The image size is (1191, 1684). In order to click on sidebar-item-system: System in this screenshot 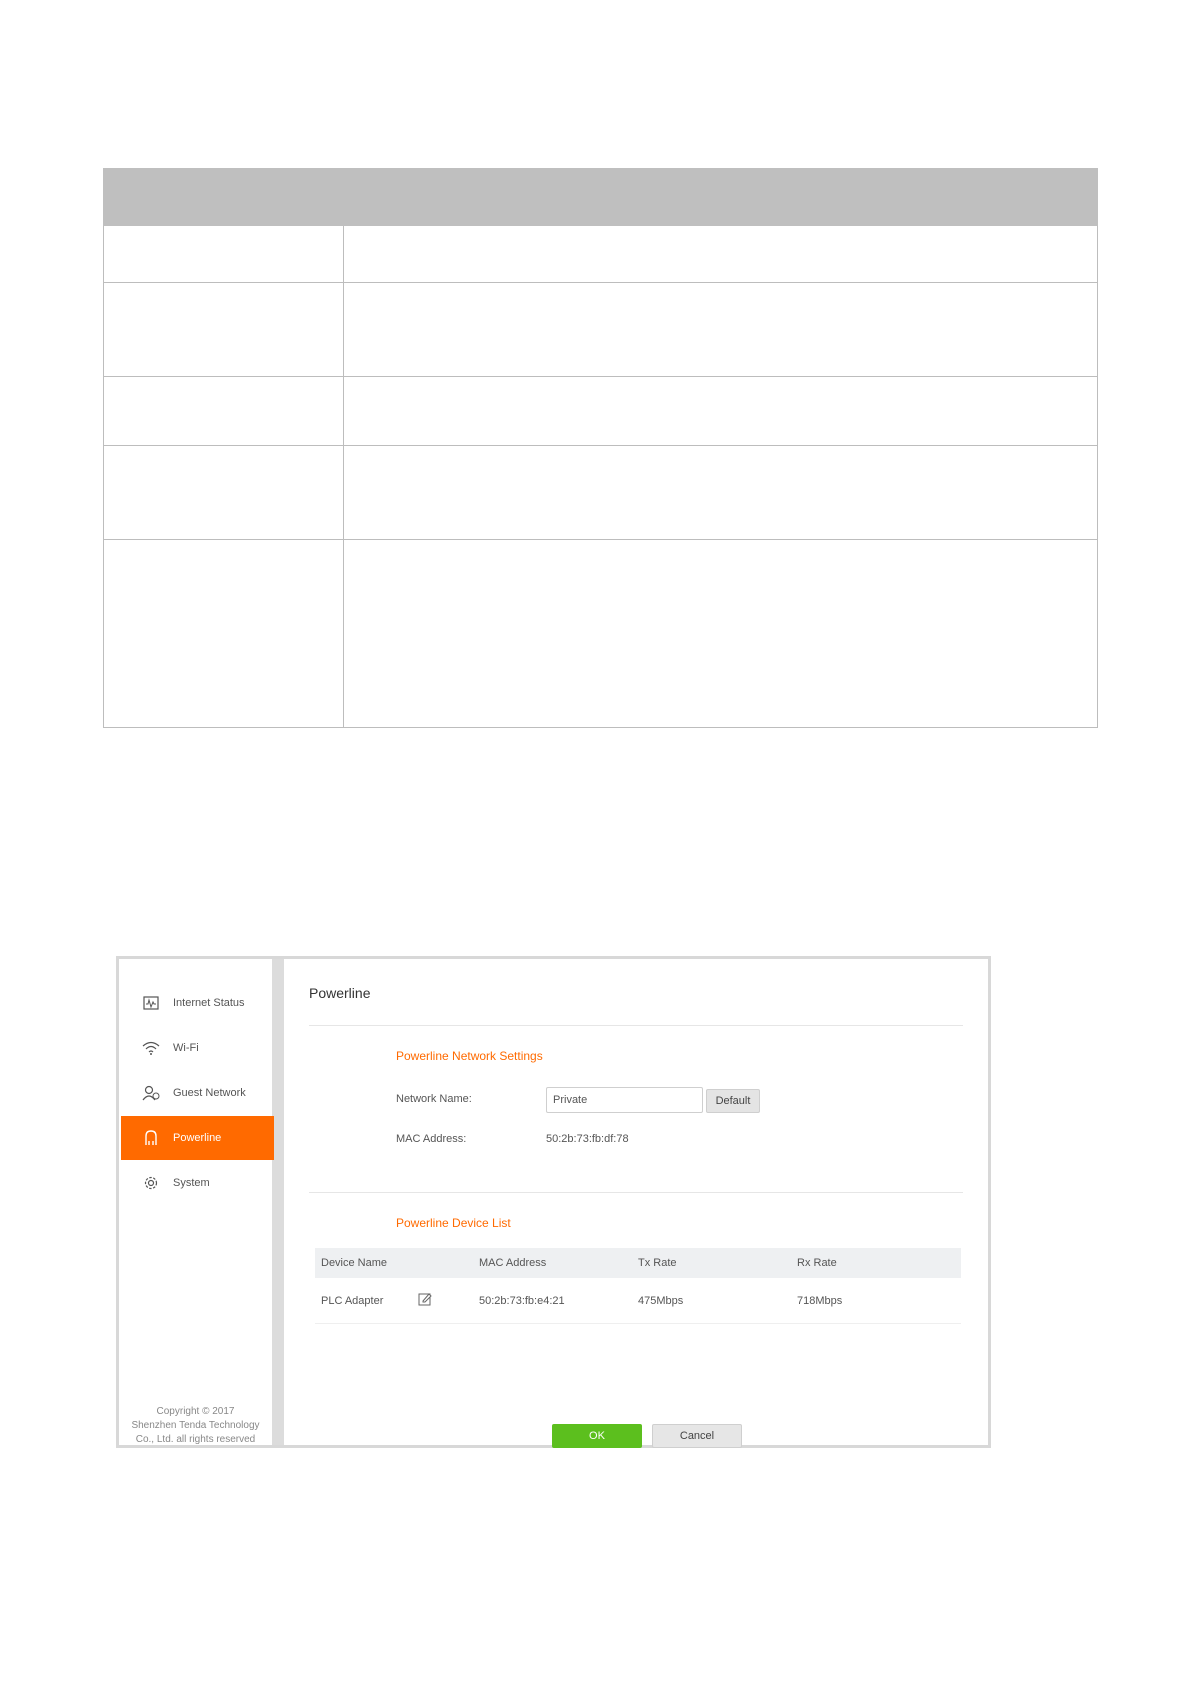, I will do `click(197, 1183)`.